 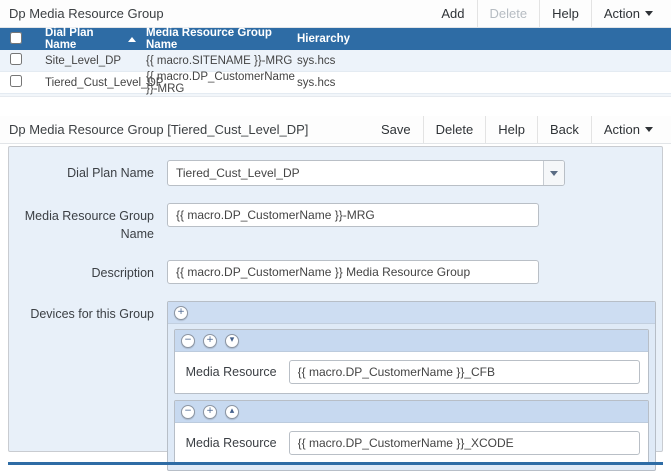 I want to click on mrg-name-input, so click(x=353, y=215).